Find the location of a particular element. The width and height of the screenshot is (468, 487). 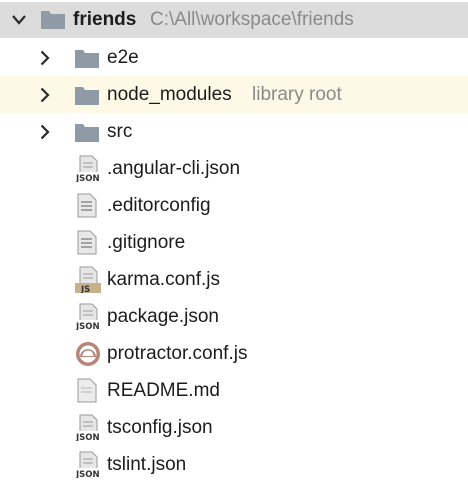

tree-item-angular-cli-json: JSON .angular-cli.json is located at coordinates (234, 168).